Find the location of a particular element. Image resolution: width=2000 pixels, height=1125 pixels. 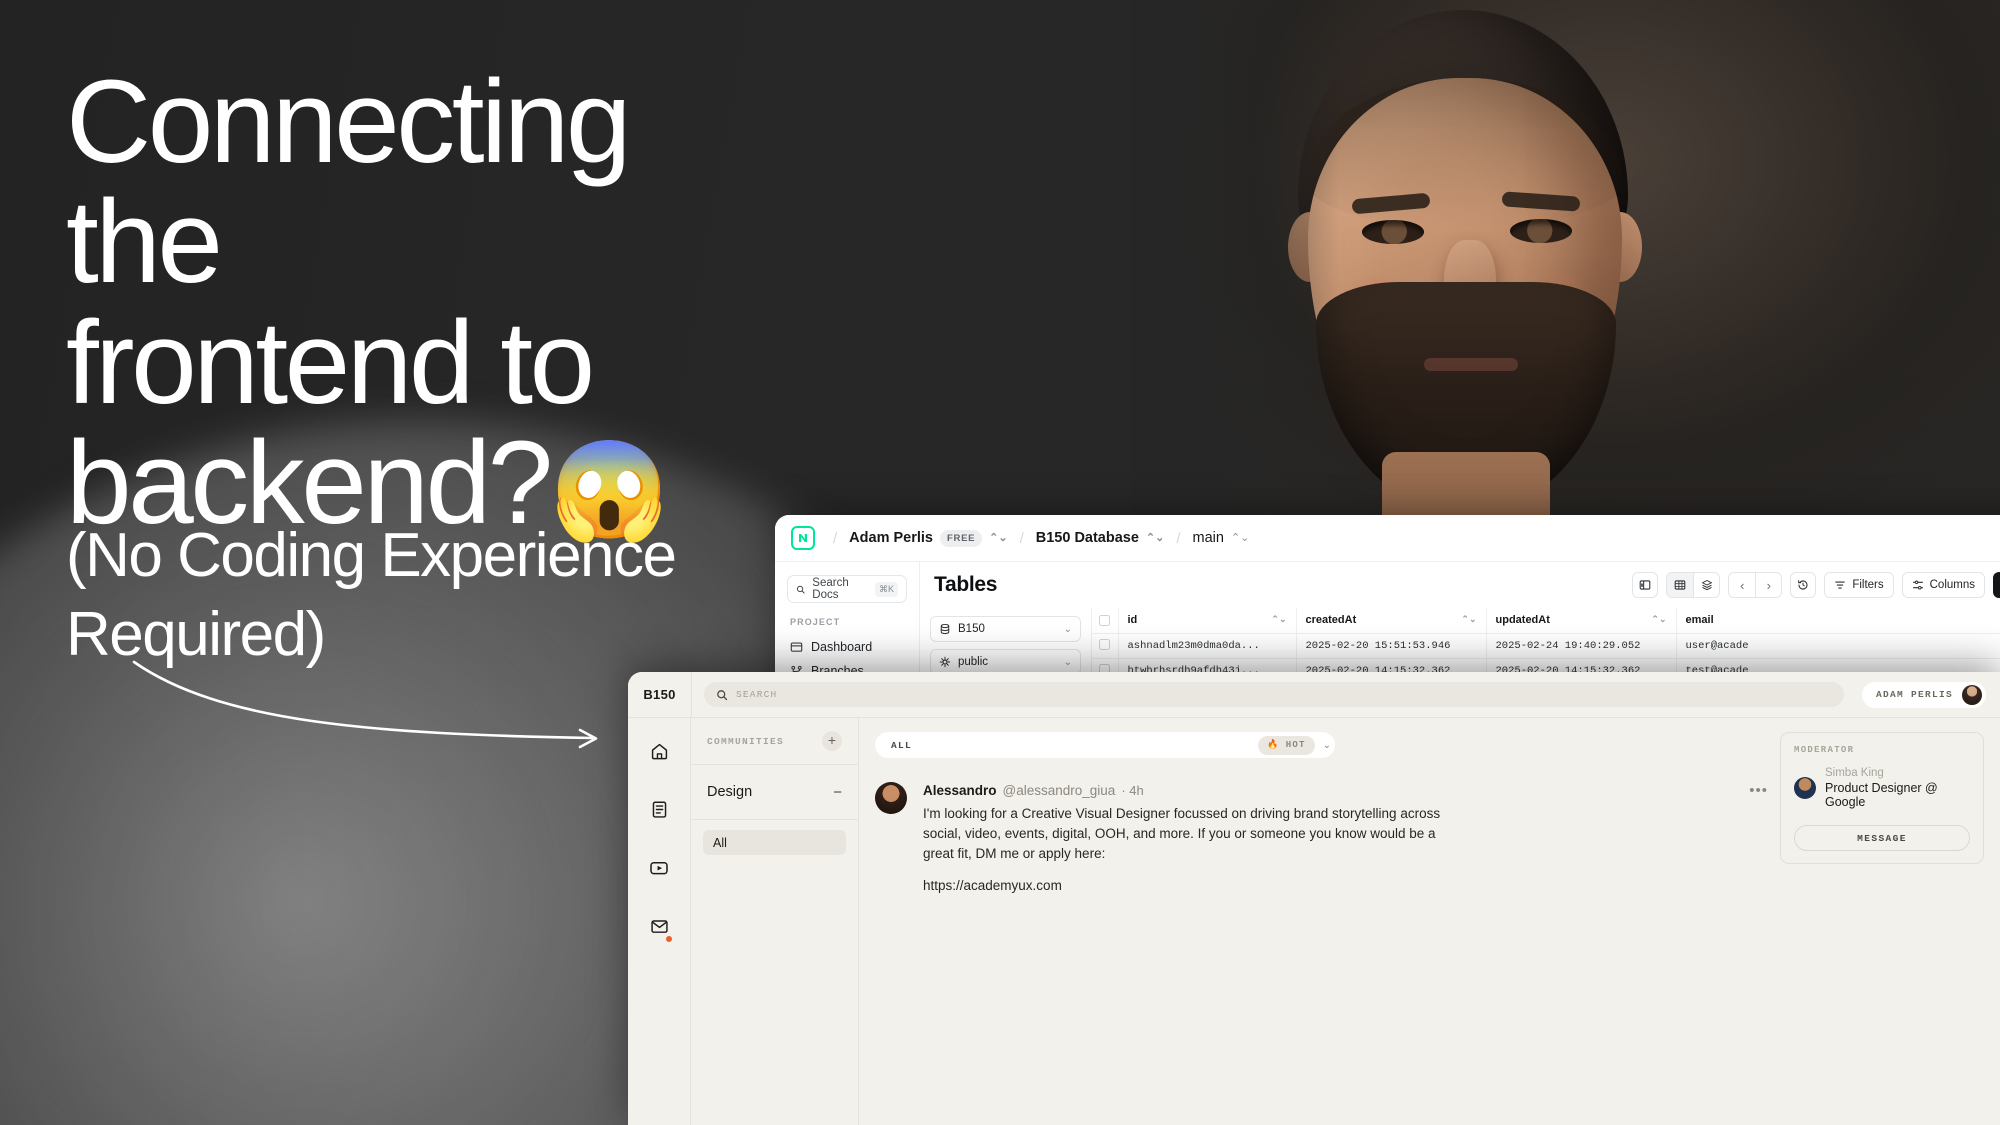

app-search-wrap: SEARCH is located at coordinates (1276, 694).